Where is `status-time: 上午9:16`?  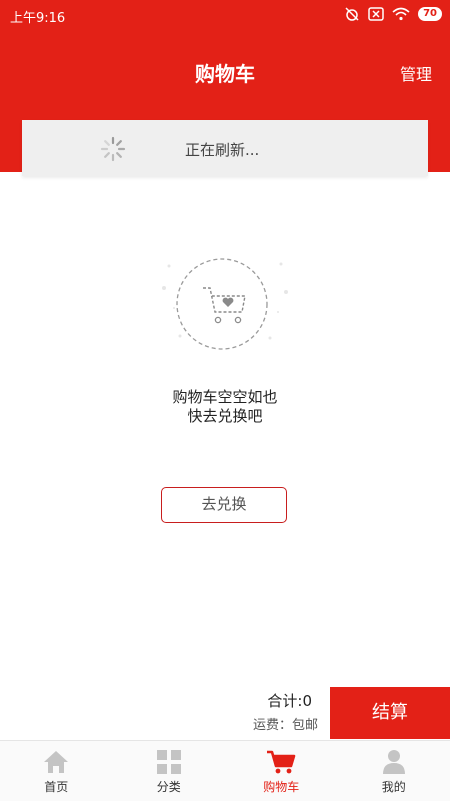 status-time: 上午9:16 is located at coordinates (37, 16).